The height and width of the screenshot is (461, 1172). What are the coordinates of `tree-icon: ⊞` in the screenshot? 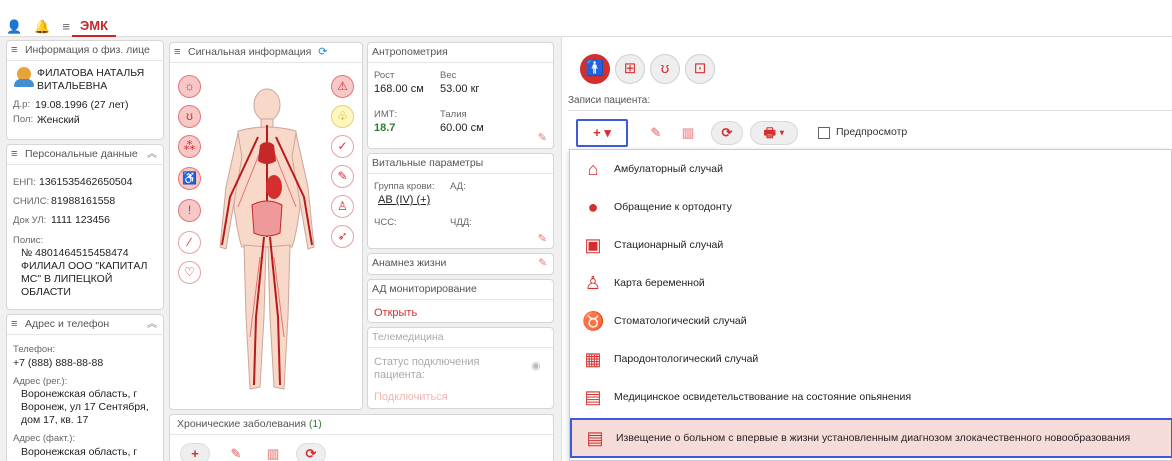 It's located at (630, 69).